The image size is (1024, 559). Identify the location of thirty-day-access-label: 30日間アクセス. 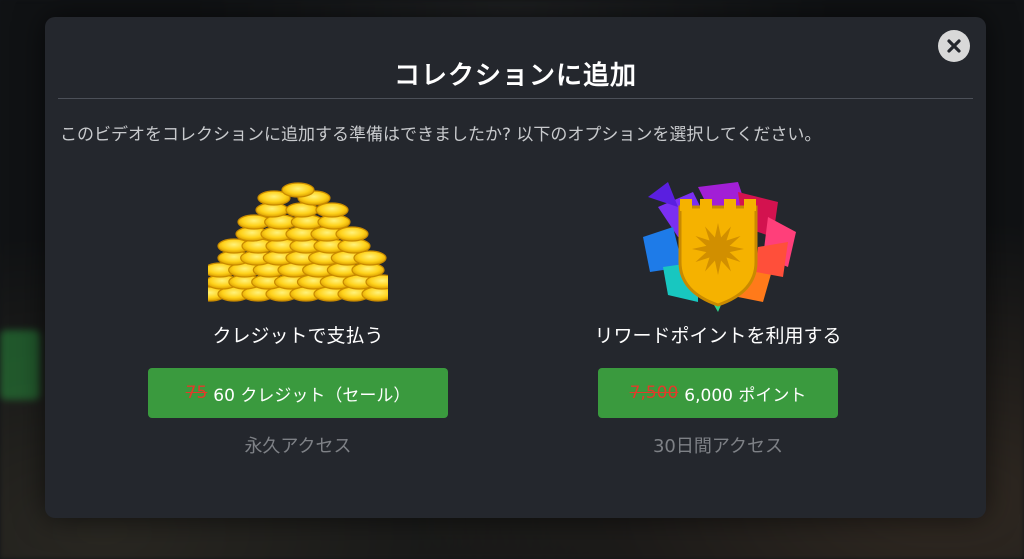
(717, 446).